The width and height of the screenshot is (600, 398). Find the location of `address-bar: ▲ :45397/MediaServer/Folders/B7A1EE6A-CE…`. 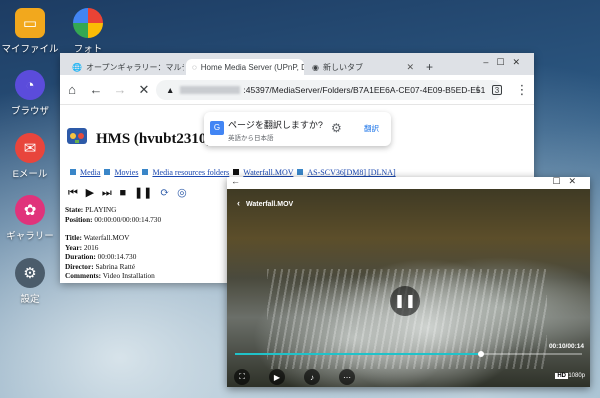

address-bar: ▲ :45397/MediaServer/Folders/B7A1EE6A-CE… is located at coordinates (329, 90).